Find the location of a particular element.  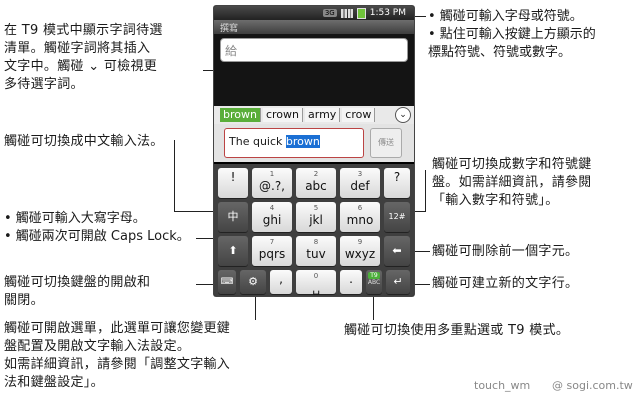

clock-time: 1:53 PM is located at coordinates (387, 13).